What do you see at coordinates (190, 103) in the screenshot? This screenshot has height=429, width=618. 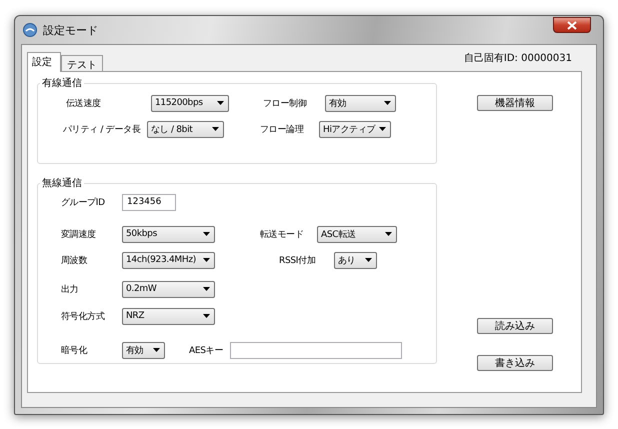 I see `dropdown: 115200bps` at bounding box center [190, 103].